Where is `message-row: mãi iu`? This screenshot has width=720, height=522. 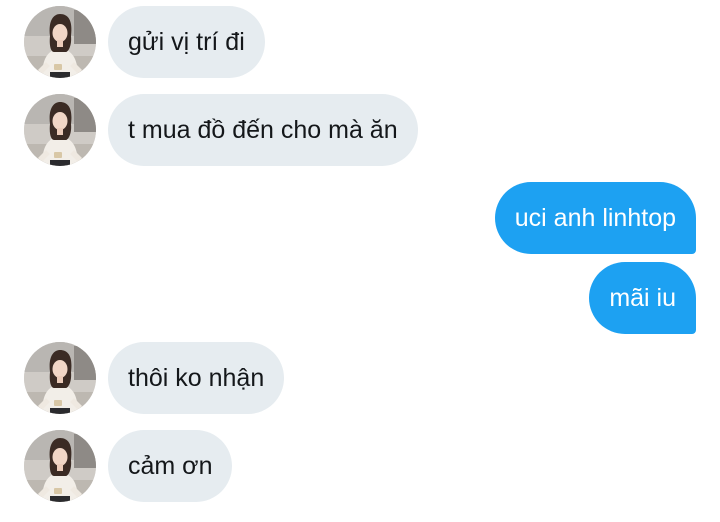 message-row: mãi iu is located at coordinates (360, 295).